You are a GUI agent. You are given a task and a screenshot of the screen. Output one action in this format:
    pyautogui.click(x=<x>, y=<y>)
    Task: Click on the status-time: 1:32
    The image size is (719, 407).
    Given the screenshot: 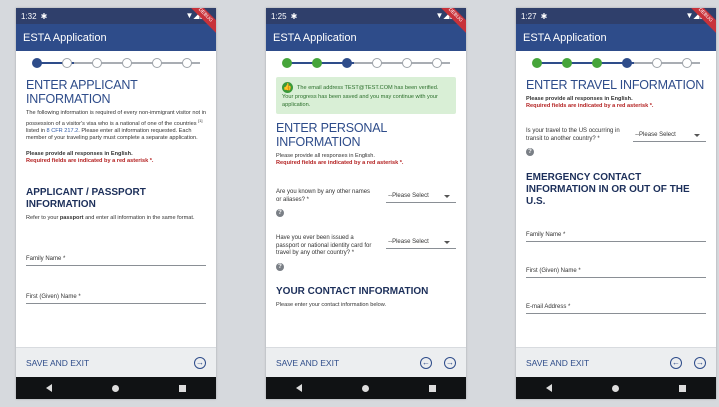 What is the action you would take?
    pyautogui.click(x=29, y=16)
    